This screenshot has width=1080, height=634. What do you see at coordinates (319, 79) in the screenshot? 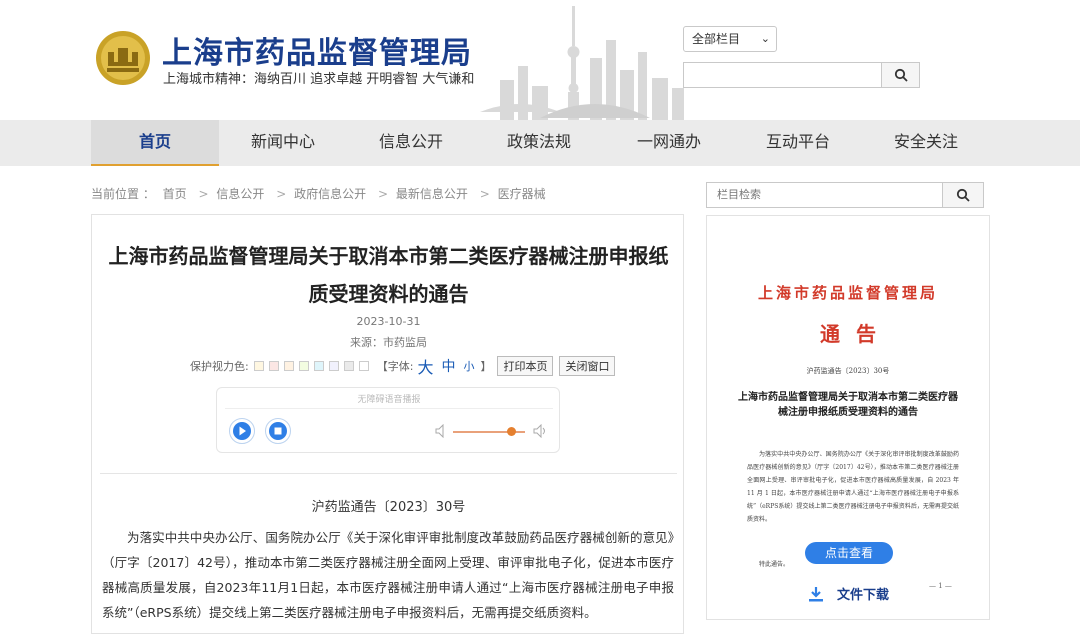
I see `site-slogan: 上海城市精神：海纳百川 追求卓越 开明睿智 大气谦和` at bounding box center [319, 79].